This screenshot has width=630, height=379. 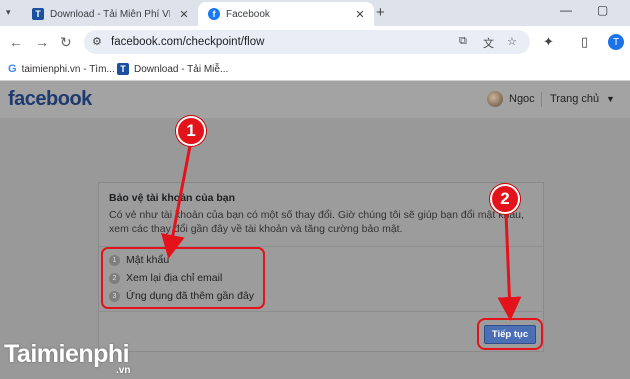 I want to click on user-avatar, so click(x=495, y=99).